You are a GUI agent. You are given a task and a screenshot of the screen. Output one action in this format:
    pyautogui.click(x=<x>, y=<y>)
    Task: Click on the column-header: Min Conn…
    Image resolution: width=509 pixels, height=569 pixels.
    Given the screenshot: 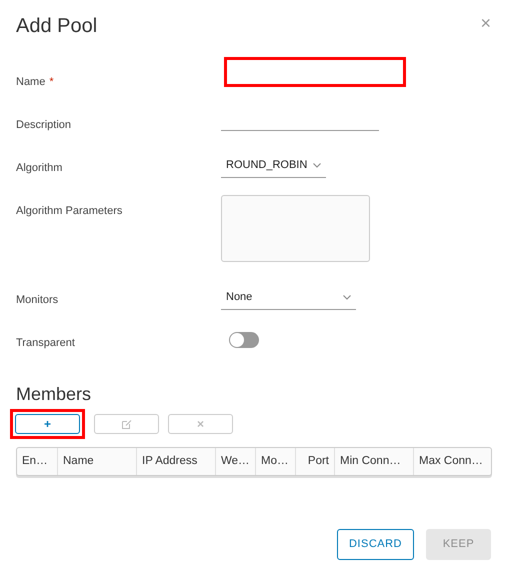 What is the action you would take?
    pyautogui.click(x=373, y=461)
    